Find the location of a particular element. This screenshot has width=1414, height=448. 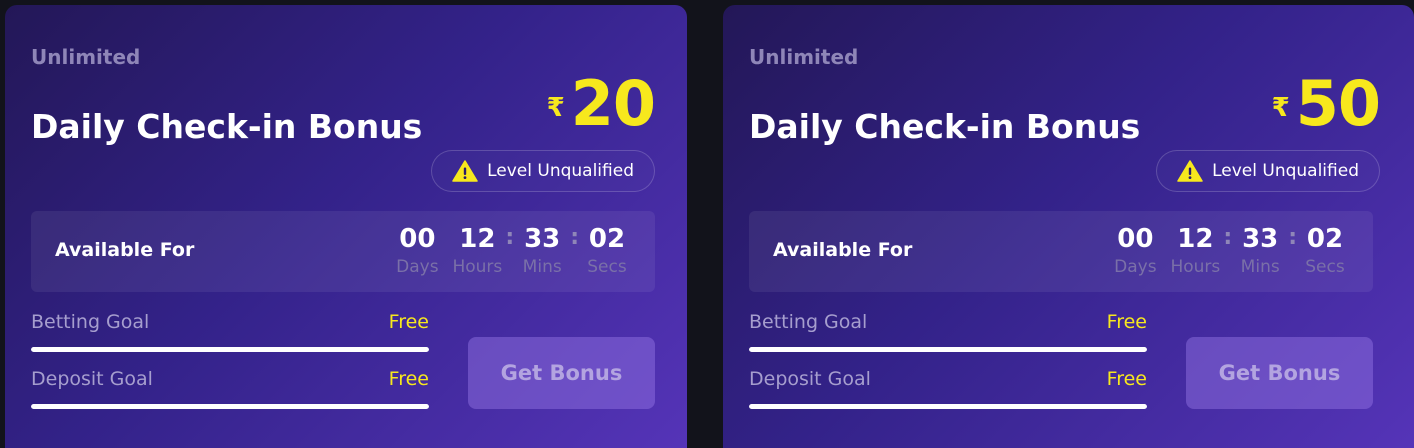

amount-value: 50 is located at coordinates (1338, 103).